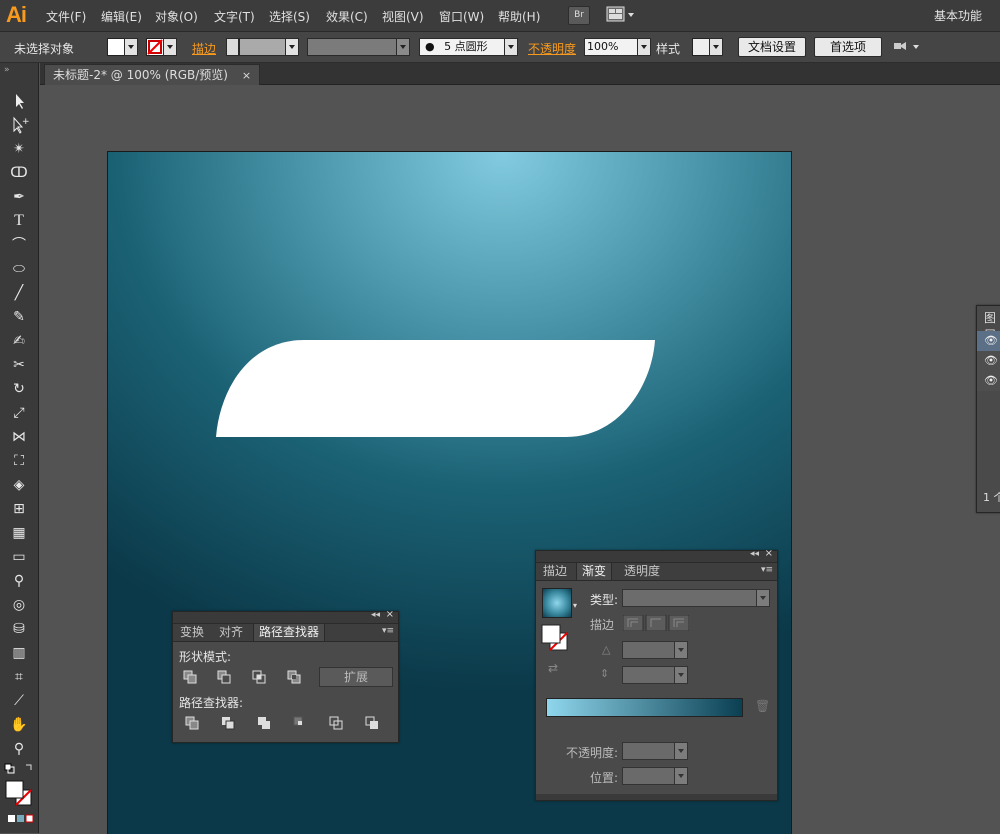 Image resolution: width=1000 pixels, height=834 pixels. What do you see at coordinates (557, 603) in the screenshot?
I see `gradient-thumbnail` at bounding box center [557, 603].